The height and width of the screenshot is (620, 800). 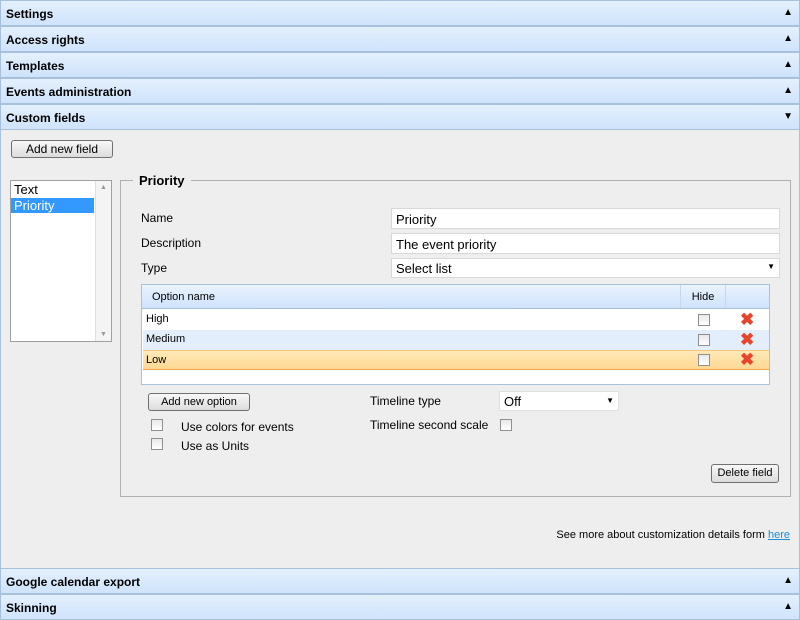 I want to click on use-units-checkbox, so click(x=157, y=444).